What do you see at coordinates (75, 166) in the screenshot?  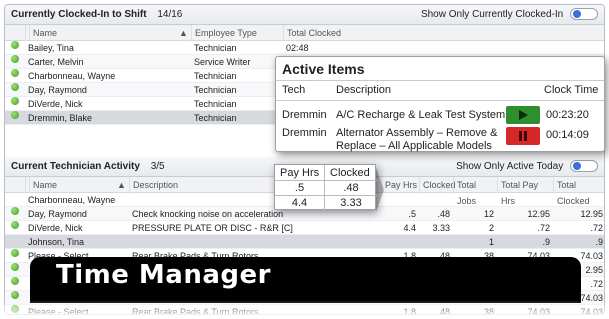 I see `tech-activity-title: Current Technician Activity` at bounding box center [75, 166].